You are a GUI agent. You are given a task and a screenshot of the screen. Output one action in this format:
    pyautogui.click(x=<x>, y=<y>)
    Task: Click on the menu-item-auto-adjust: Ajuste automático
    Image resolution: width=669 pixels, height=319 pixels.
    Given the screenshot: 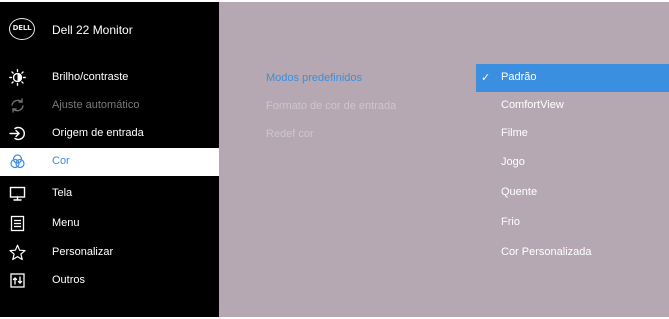 What is the action you would take?
    pyautogui.click(x=109, y=106)
    